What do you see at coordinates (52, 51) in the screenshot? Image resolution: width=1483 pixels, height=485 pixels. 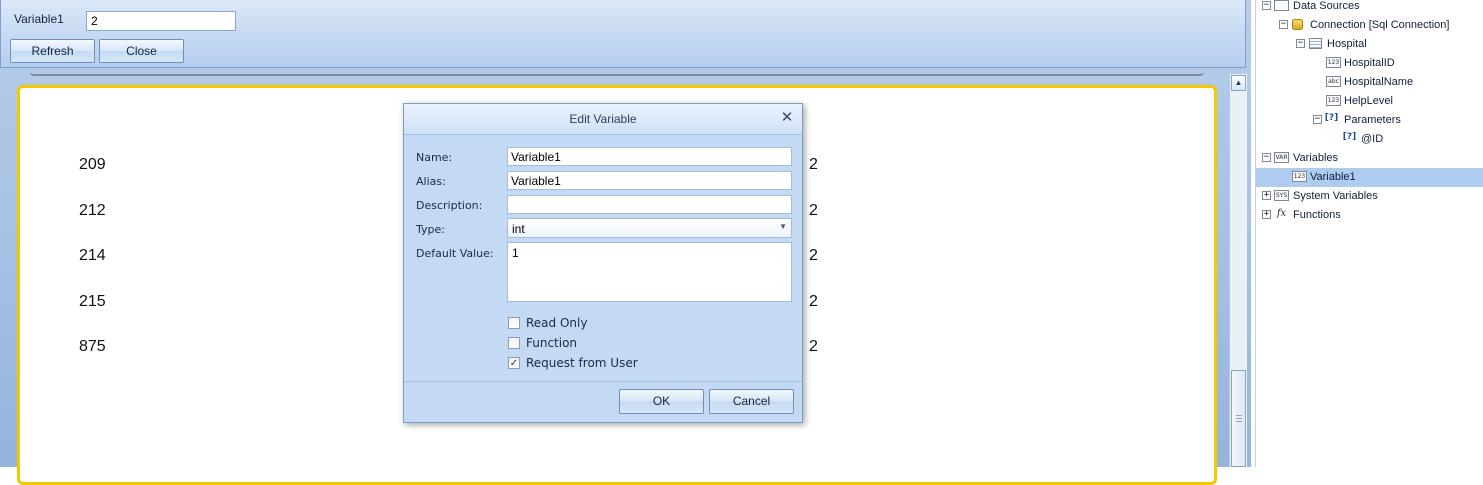 I see `refresh-button: Refresh` at bounding box center [52, 51].